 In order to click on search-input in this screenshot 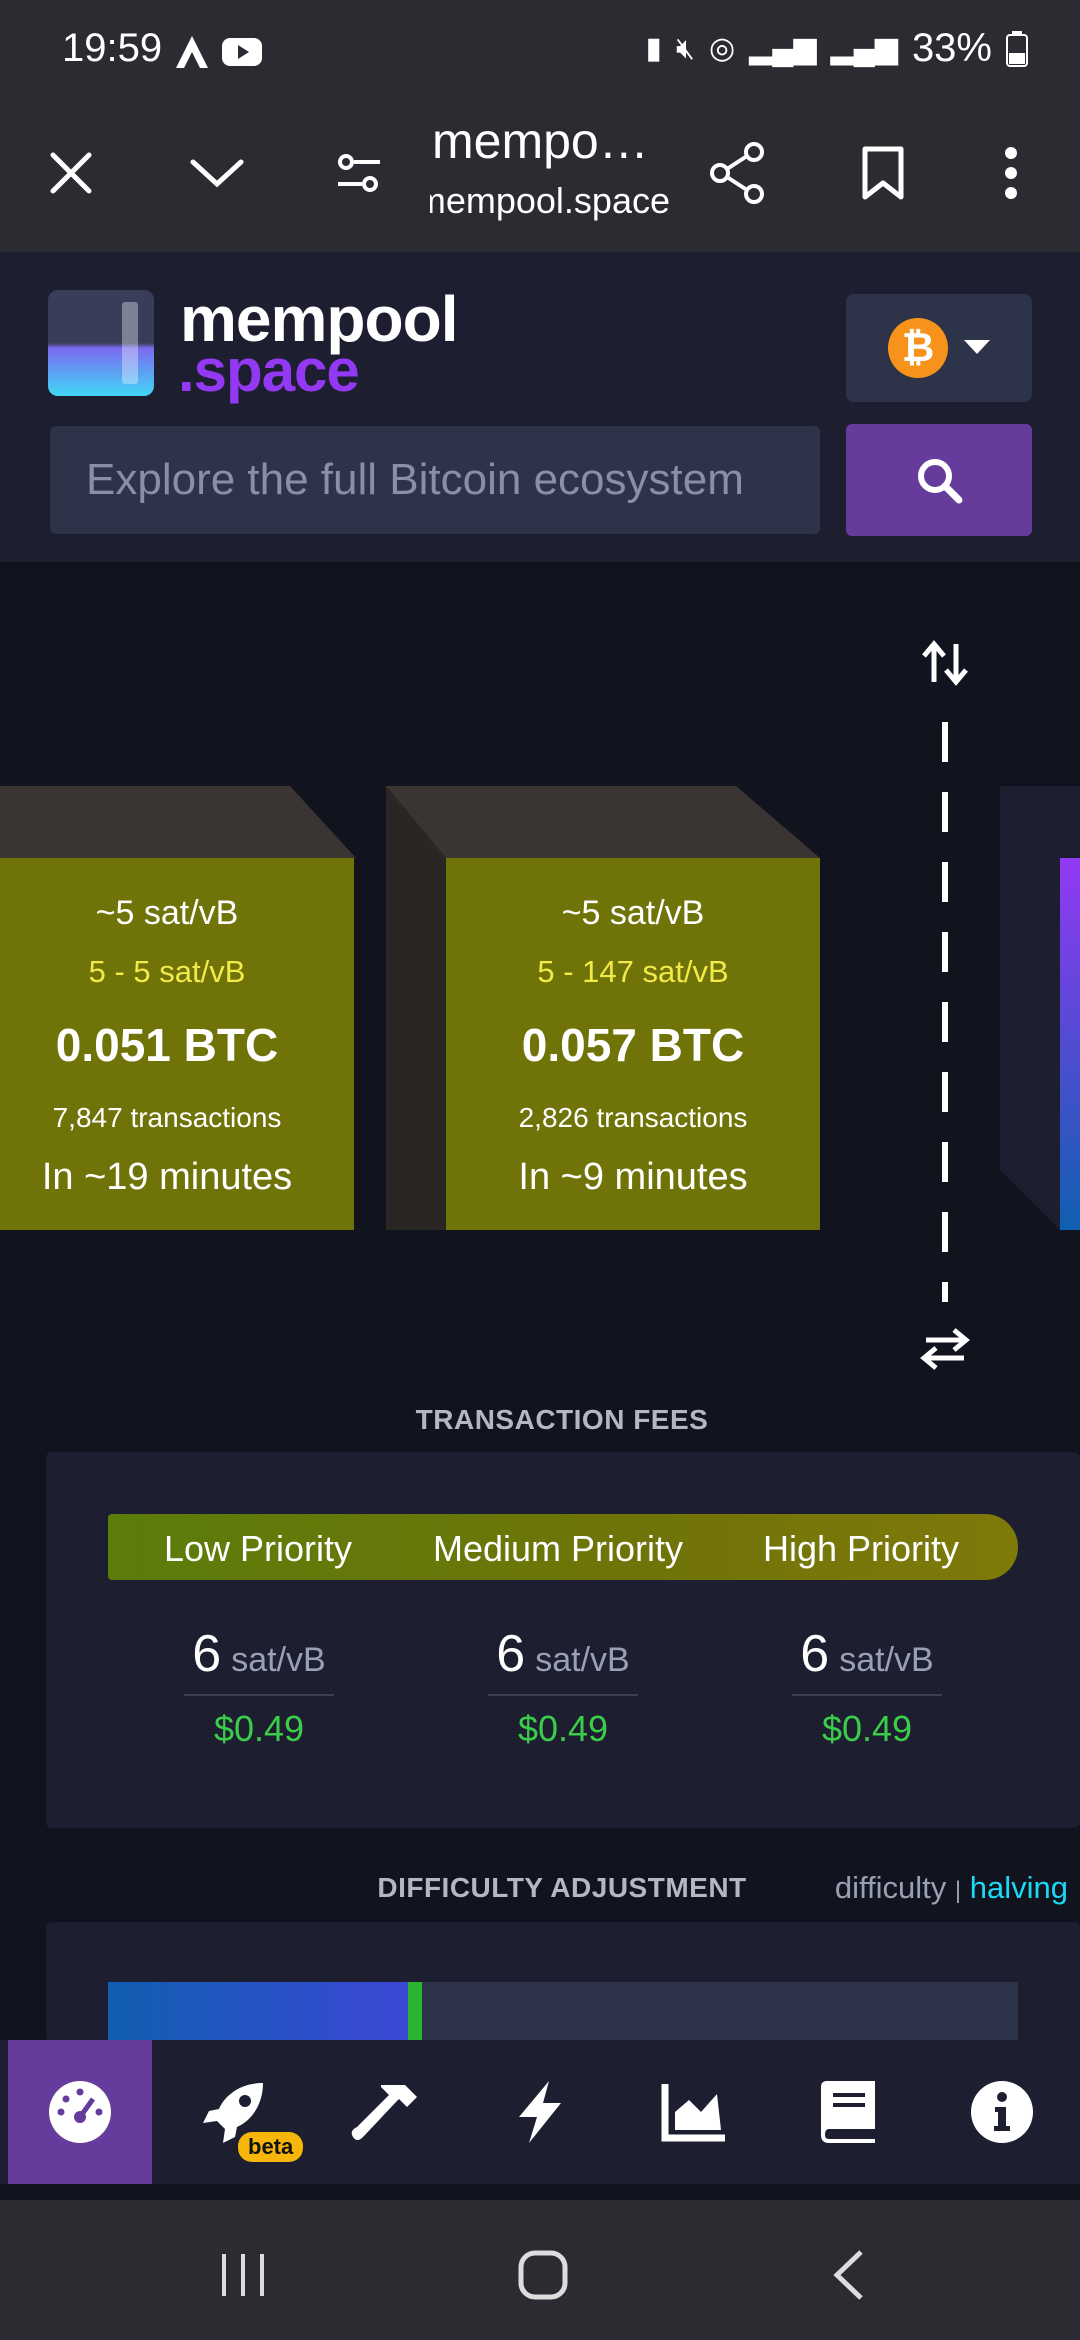, I will do `click(435, 480)`.